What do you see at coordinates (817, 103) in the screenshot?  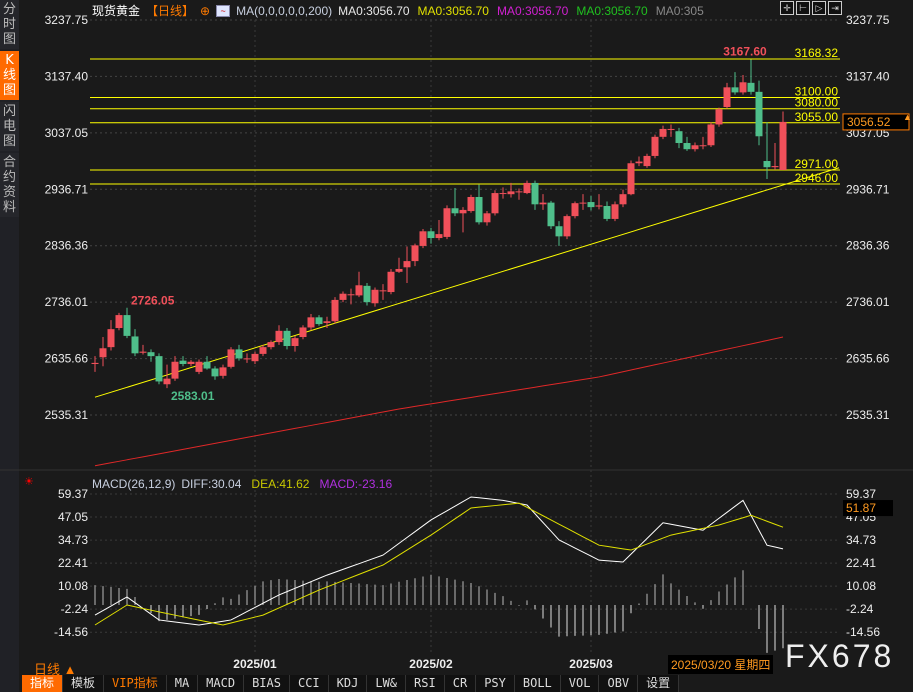 I see `horizontal-line-label: 3080.00` at bounding box center [817, 103].